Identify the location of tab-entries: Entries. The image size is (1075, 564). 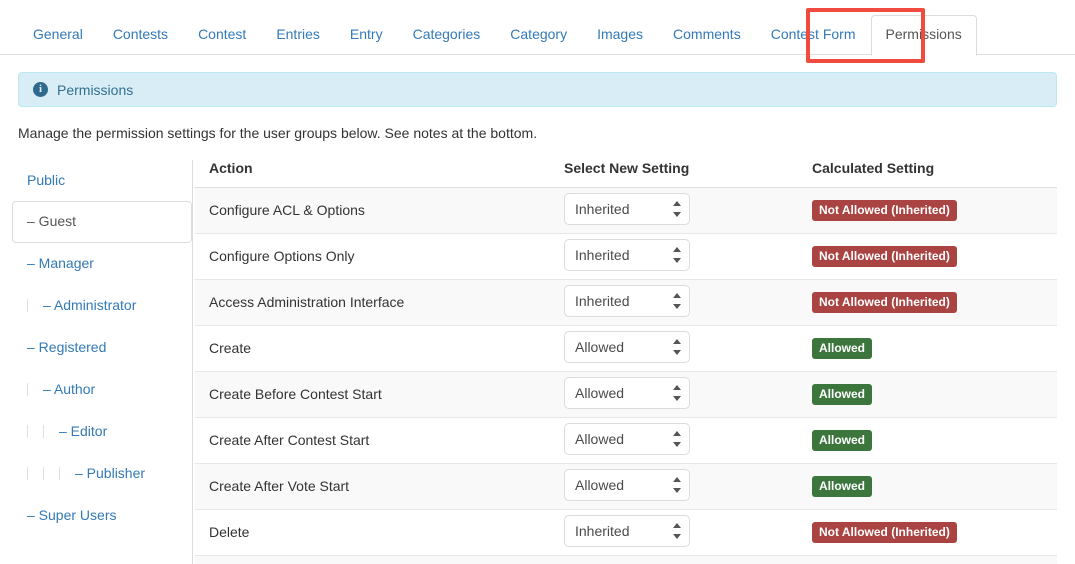
(298, 35).